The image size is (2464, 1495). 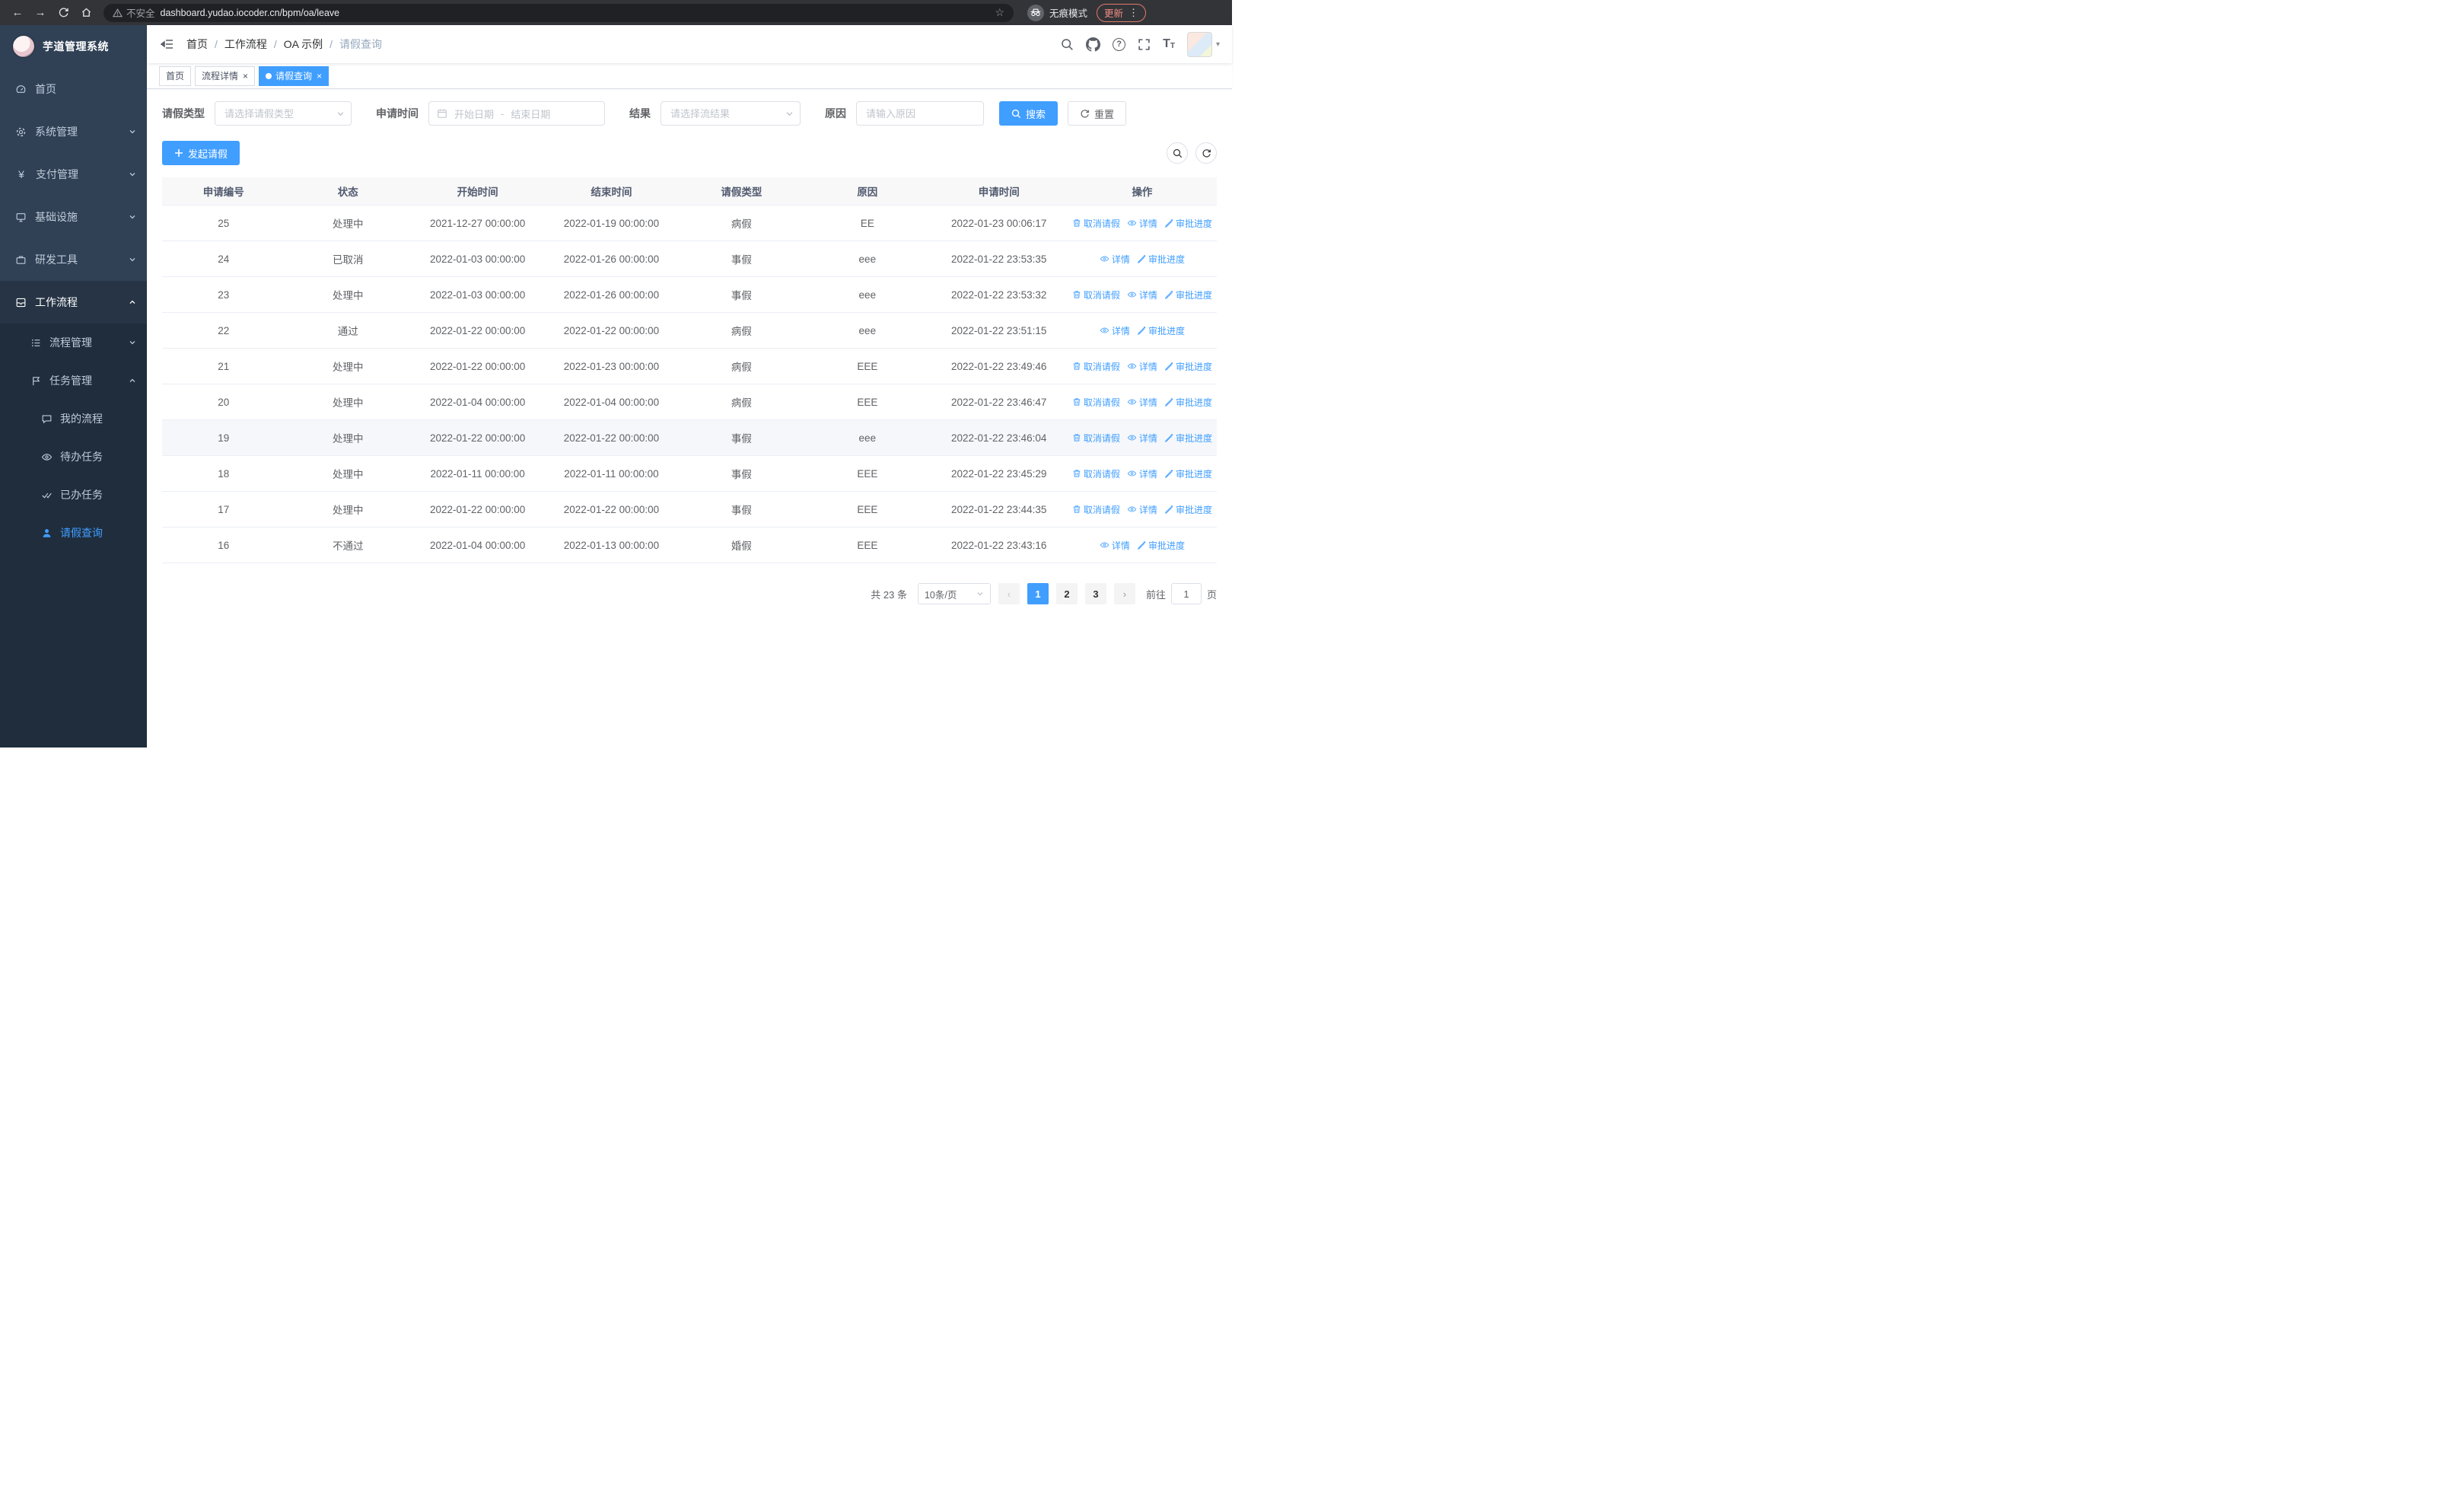 I want to click on sidebar-item-workflow: 工作流程, so click(x=73, y=303).